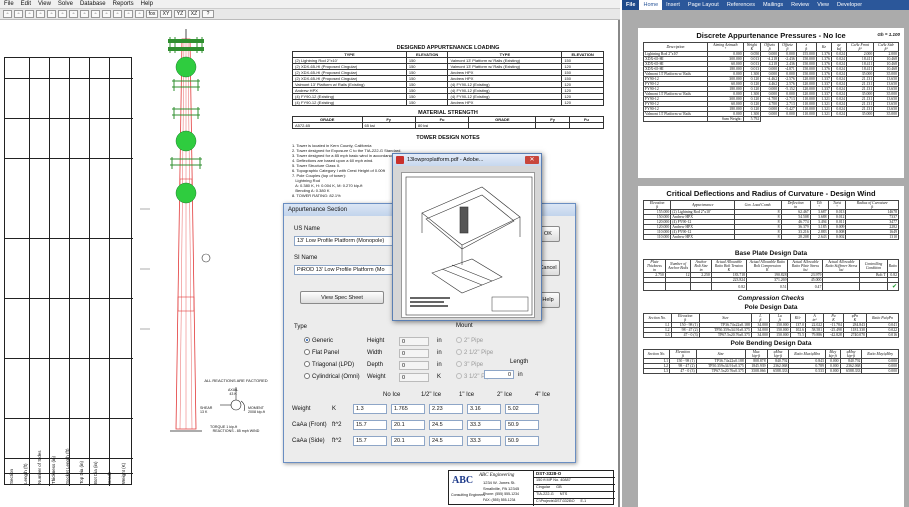 Image resolution: width=909 pixels, height=507 pixels. I want to click on type-option-2: Triagonal (LPD), so click(332, 365).